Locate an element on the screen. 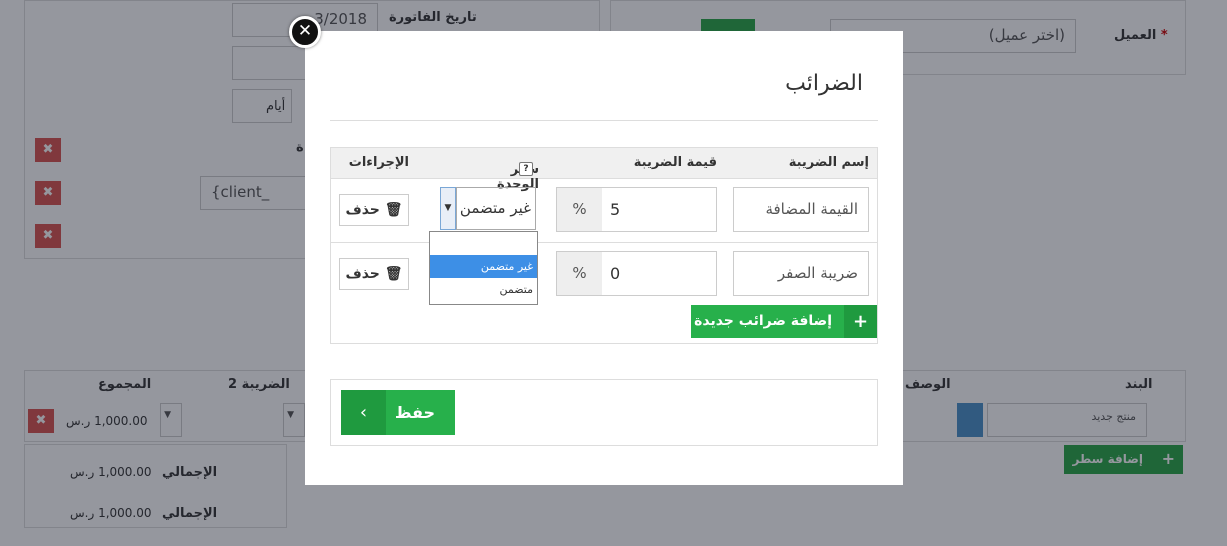  header-tax-name: إسم الضريبة is located at coordinates (828, 162).